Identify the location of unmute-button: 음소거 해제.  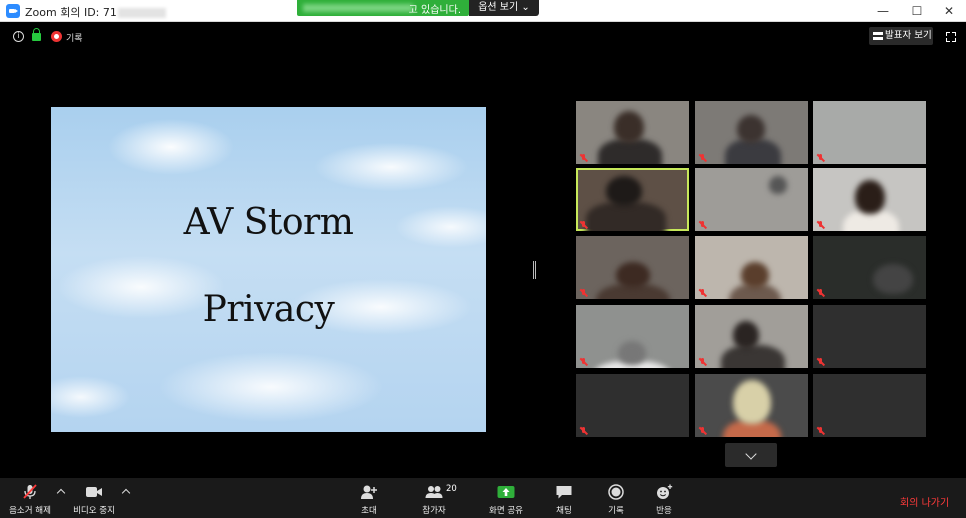
(30, 498).